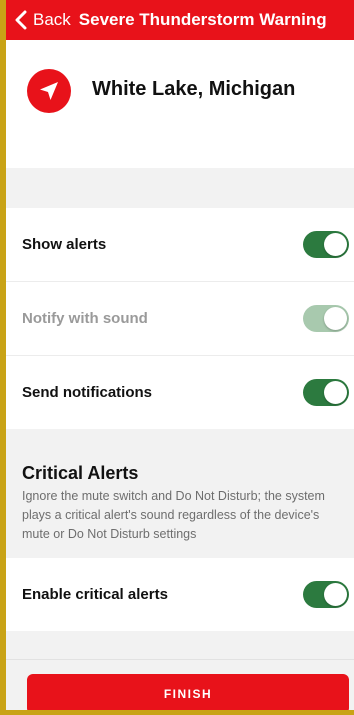 The height and width of the screenshot is (715, 354). What do you see at coordinates (202, 19) in the screenshot?
I see `page-title: Severe Thunderstorm Warning` at bounding box center [202, 19].